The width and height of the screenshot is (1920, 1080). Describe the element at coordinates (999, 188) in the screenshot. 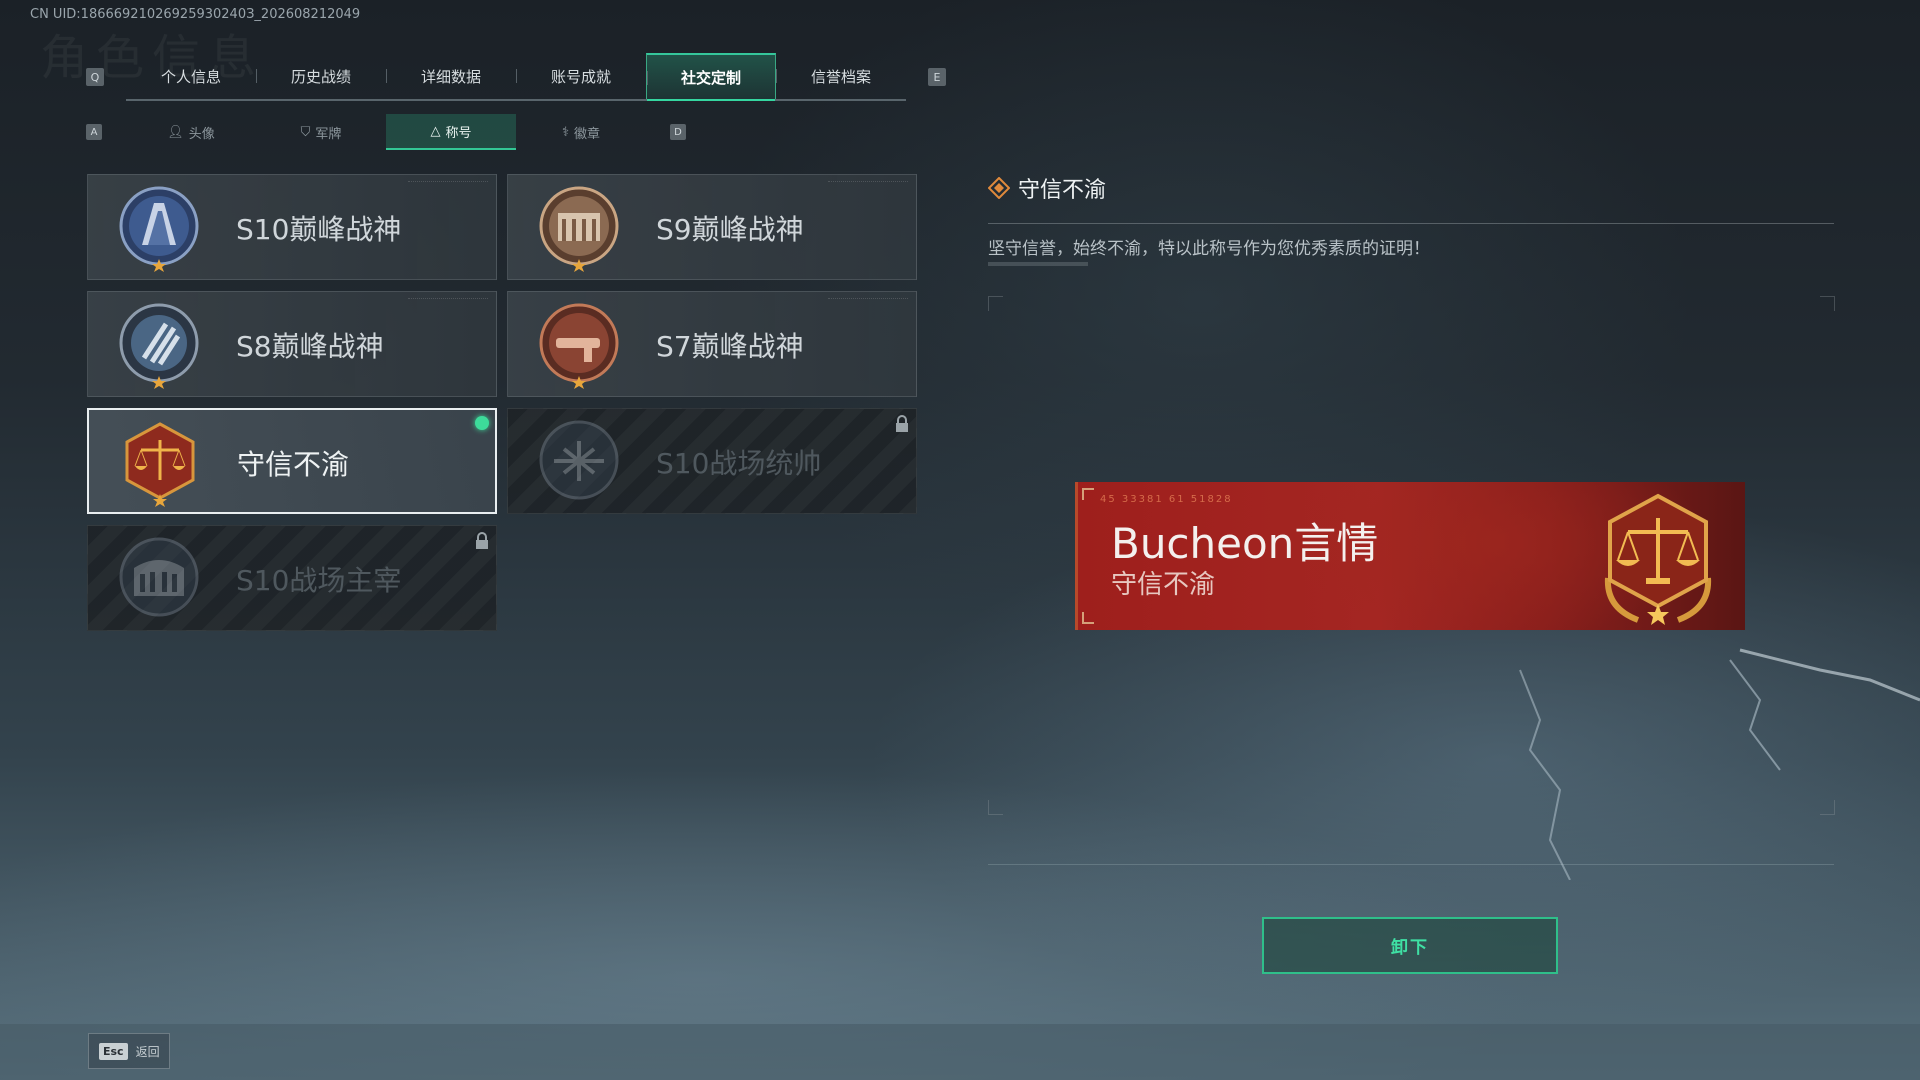

I see `diamond-icon` at that location.